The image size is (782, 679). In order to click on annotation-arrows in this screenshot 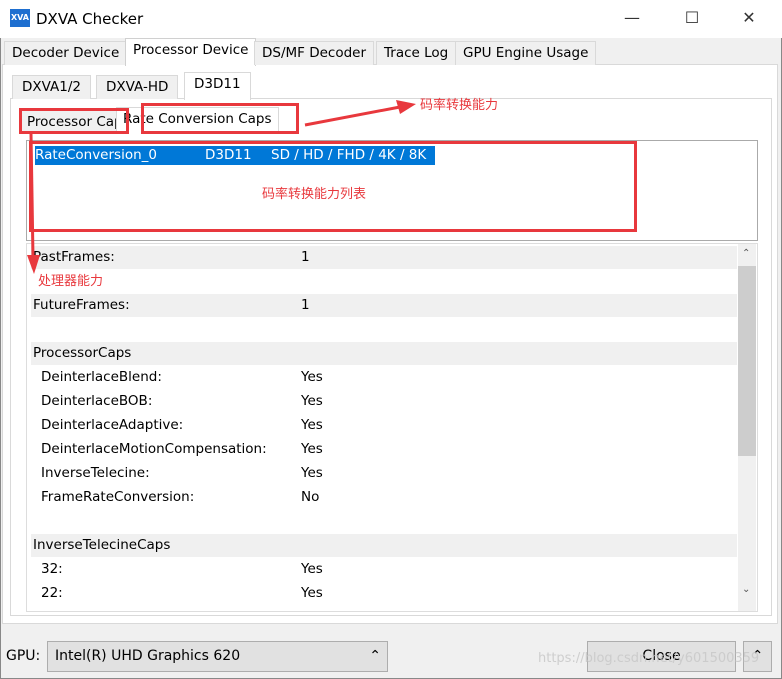, I will do `click(221, 187)`.